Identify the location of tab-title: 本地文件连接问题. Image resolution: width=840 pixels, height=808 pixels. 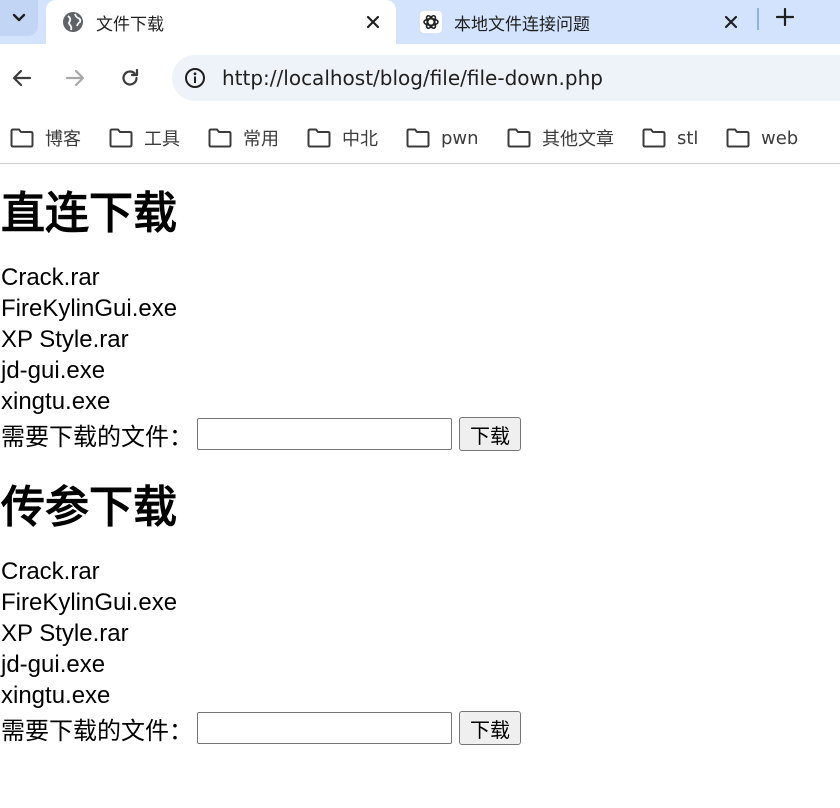
(522, 24).